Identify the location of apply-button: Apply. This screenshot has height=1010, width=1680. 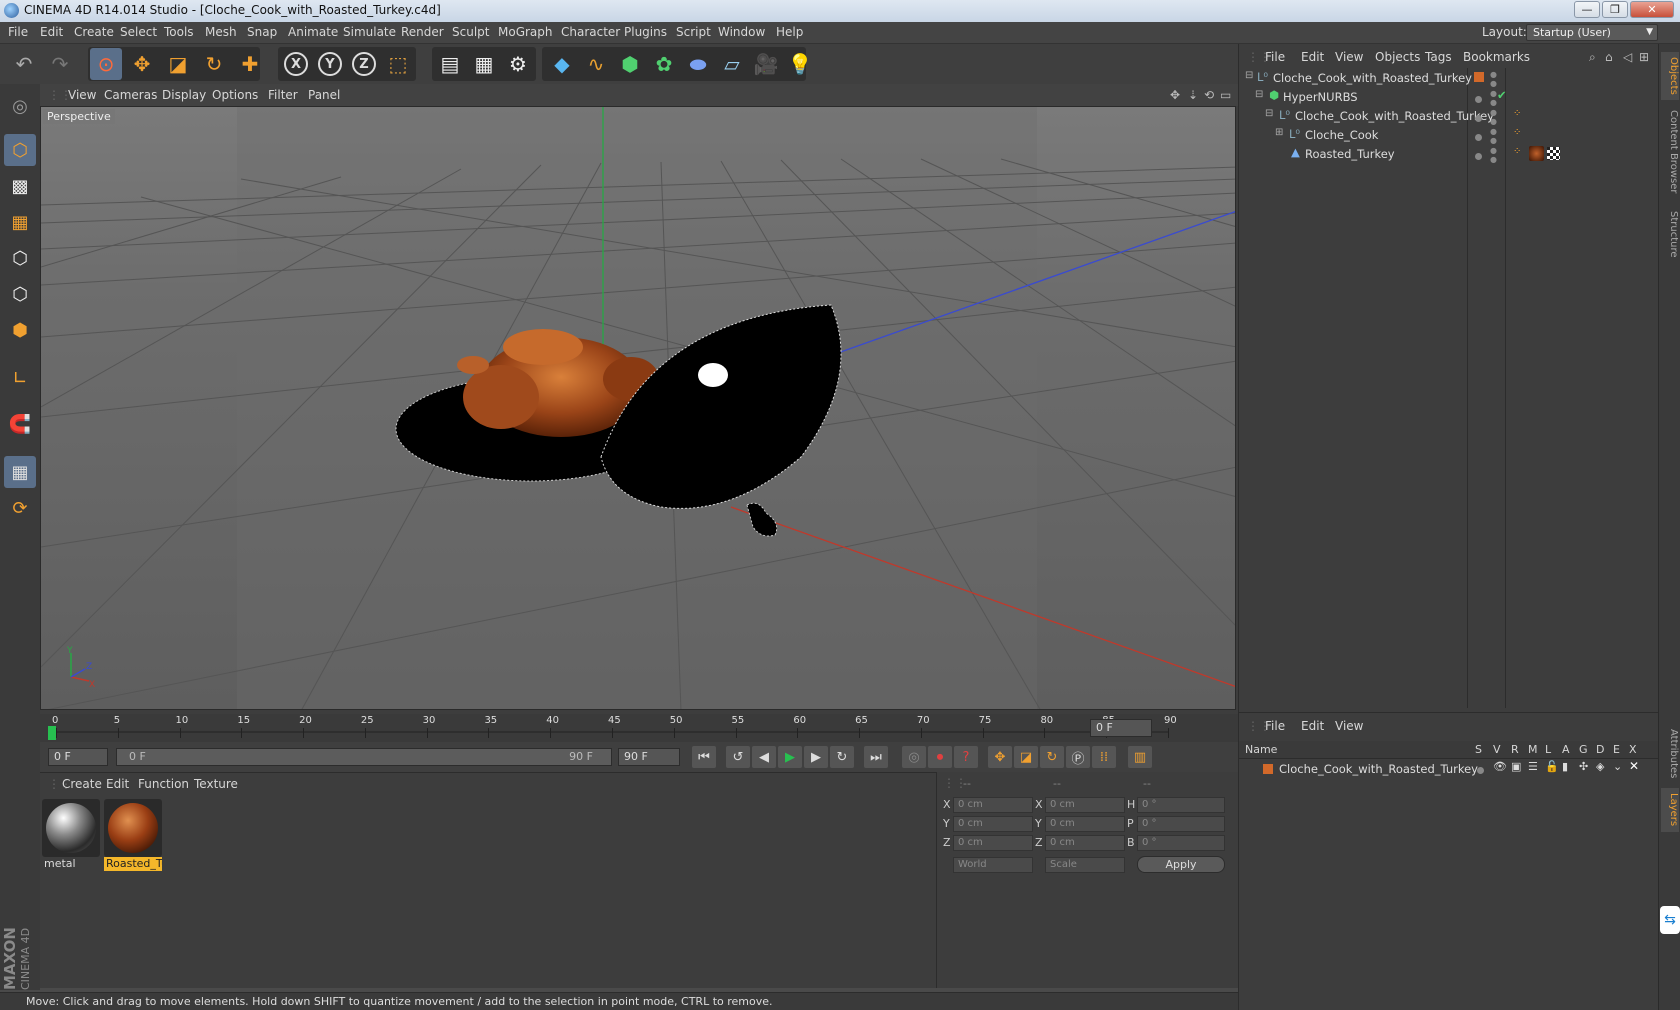
(1181, 864).